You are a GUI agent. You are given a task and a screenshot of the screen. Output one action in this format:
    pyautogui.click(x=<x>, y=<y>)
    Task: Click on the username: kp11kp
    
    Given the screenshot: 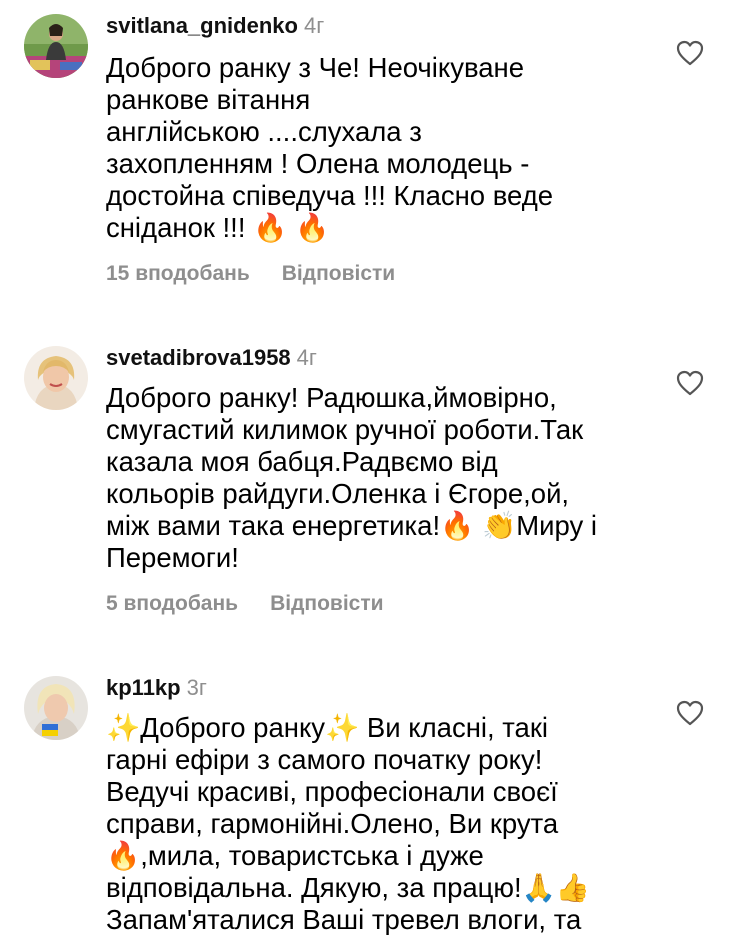 What is the action you would take?
    pyautogui.click(x=143, y=687)
    